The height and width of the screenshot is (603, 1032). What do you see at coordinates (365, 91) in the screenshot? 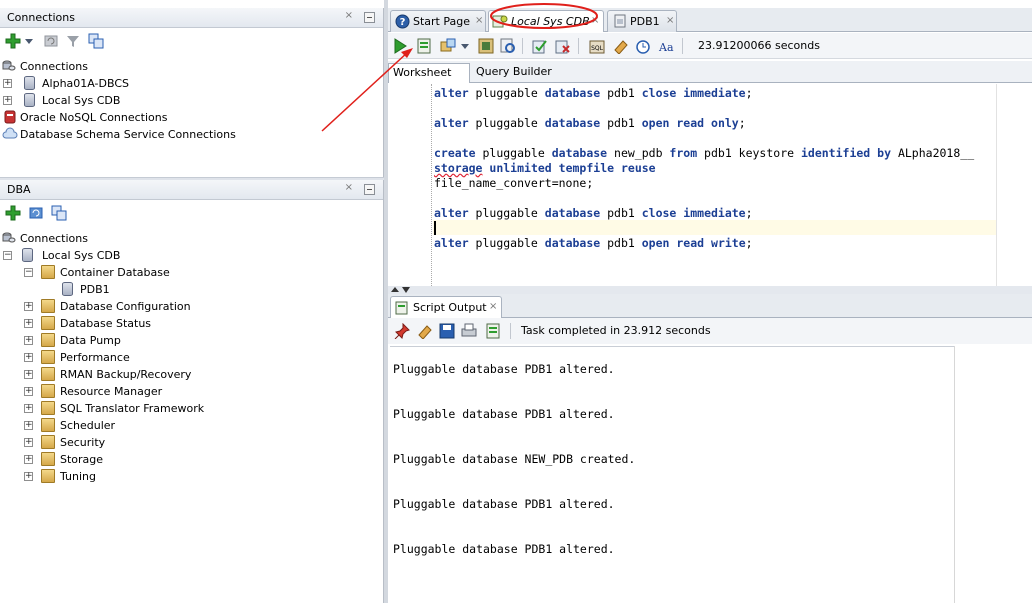
I see `pointer-arrow-line` at bounding box center [365, 91].